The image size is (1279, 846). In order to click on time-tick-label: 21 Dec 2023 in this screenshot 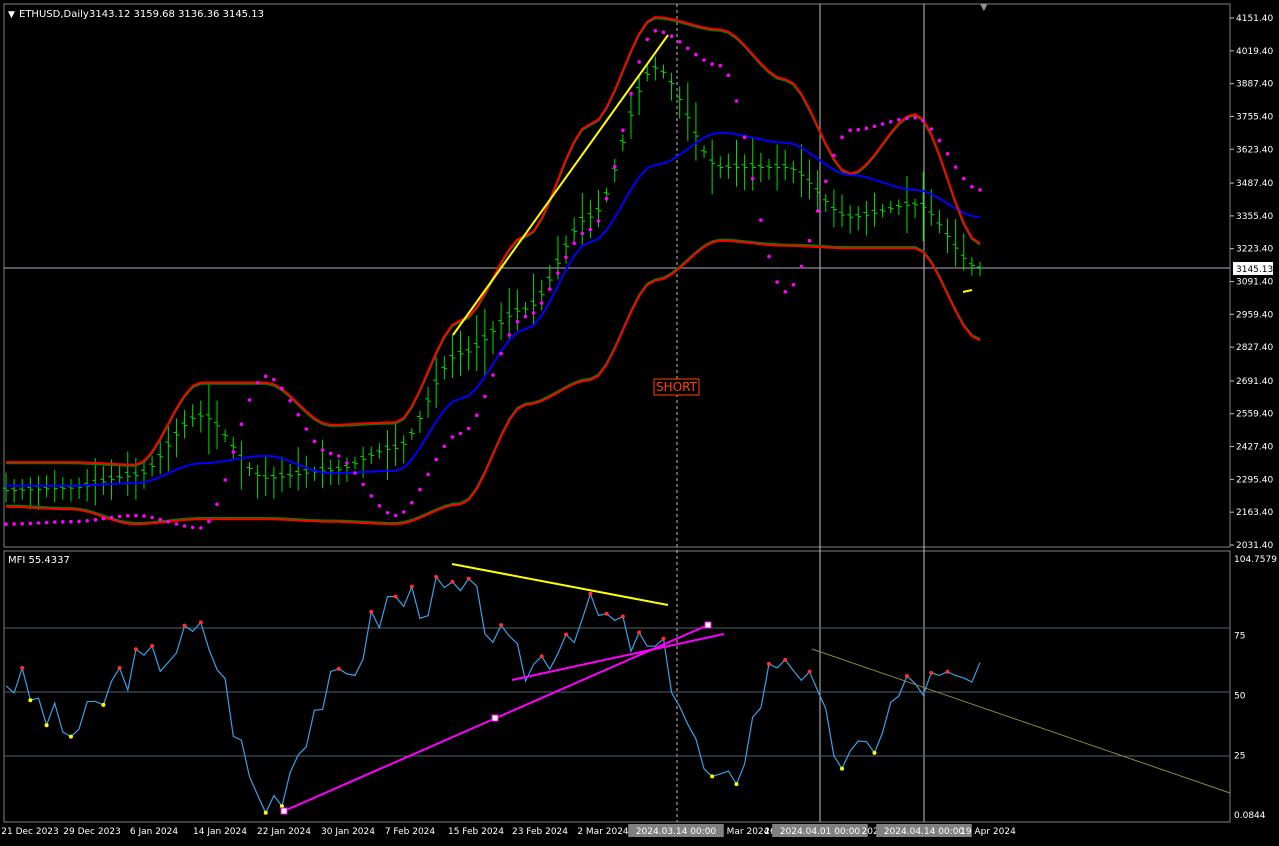, I will do `click(30, 832)`.